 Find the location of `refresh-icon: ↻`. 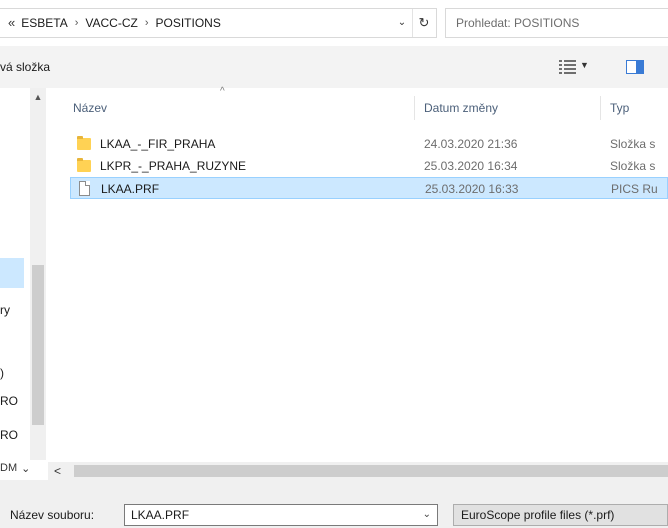

refresh-icon: ↻ is located at coordinates (423, 23).